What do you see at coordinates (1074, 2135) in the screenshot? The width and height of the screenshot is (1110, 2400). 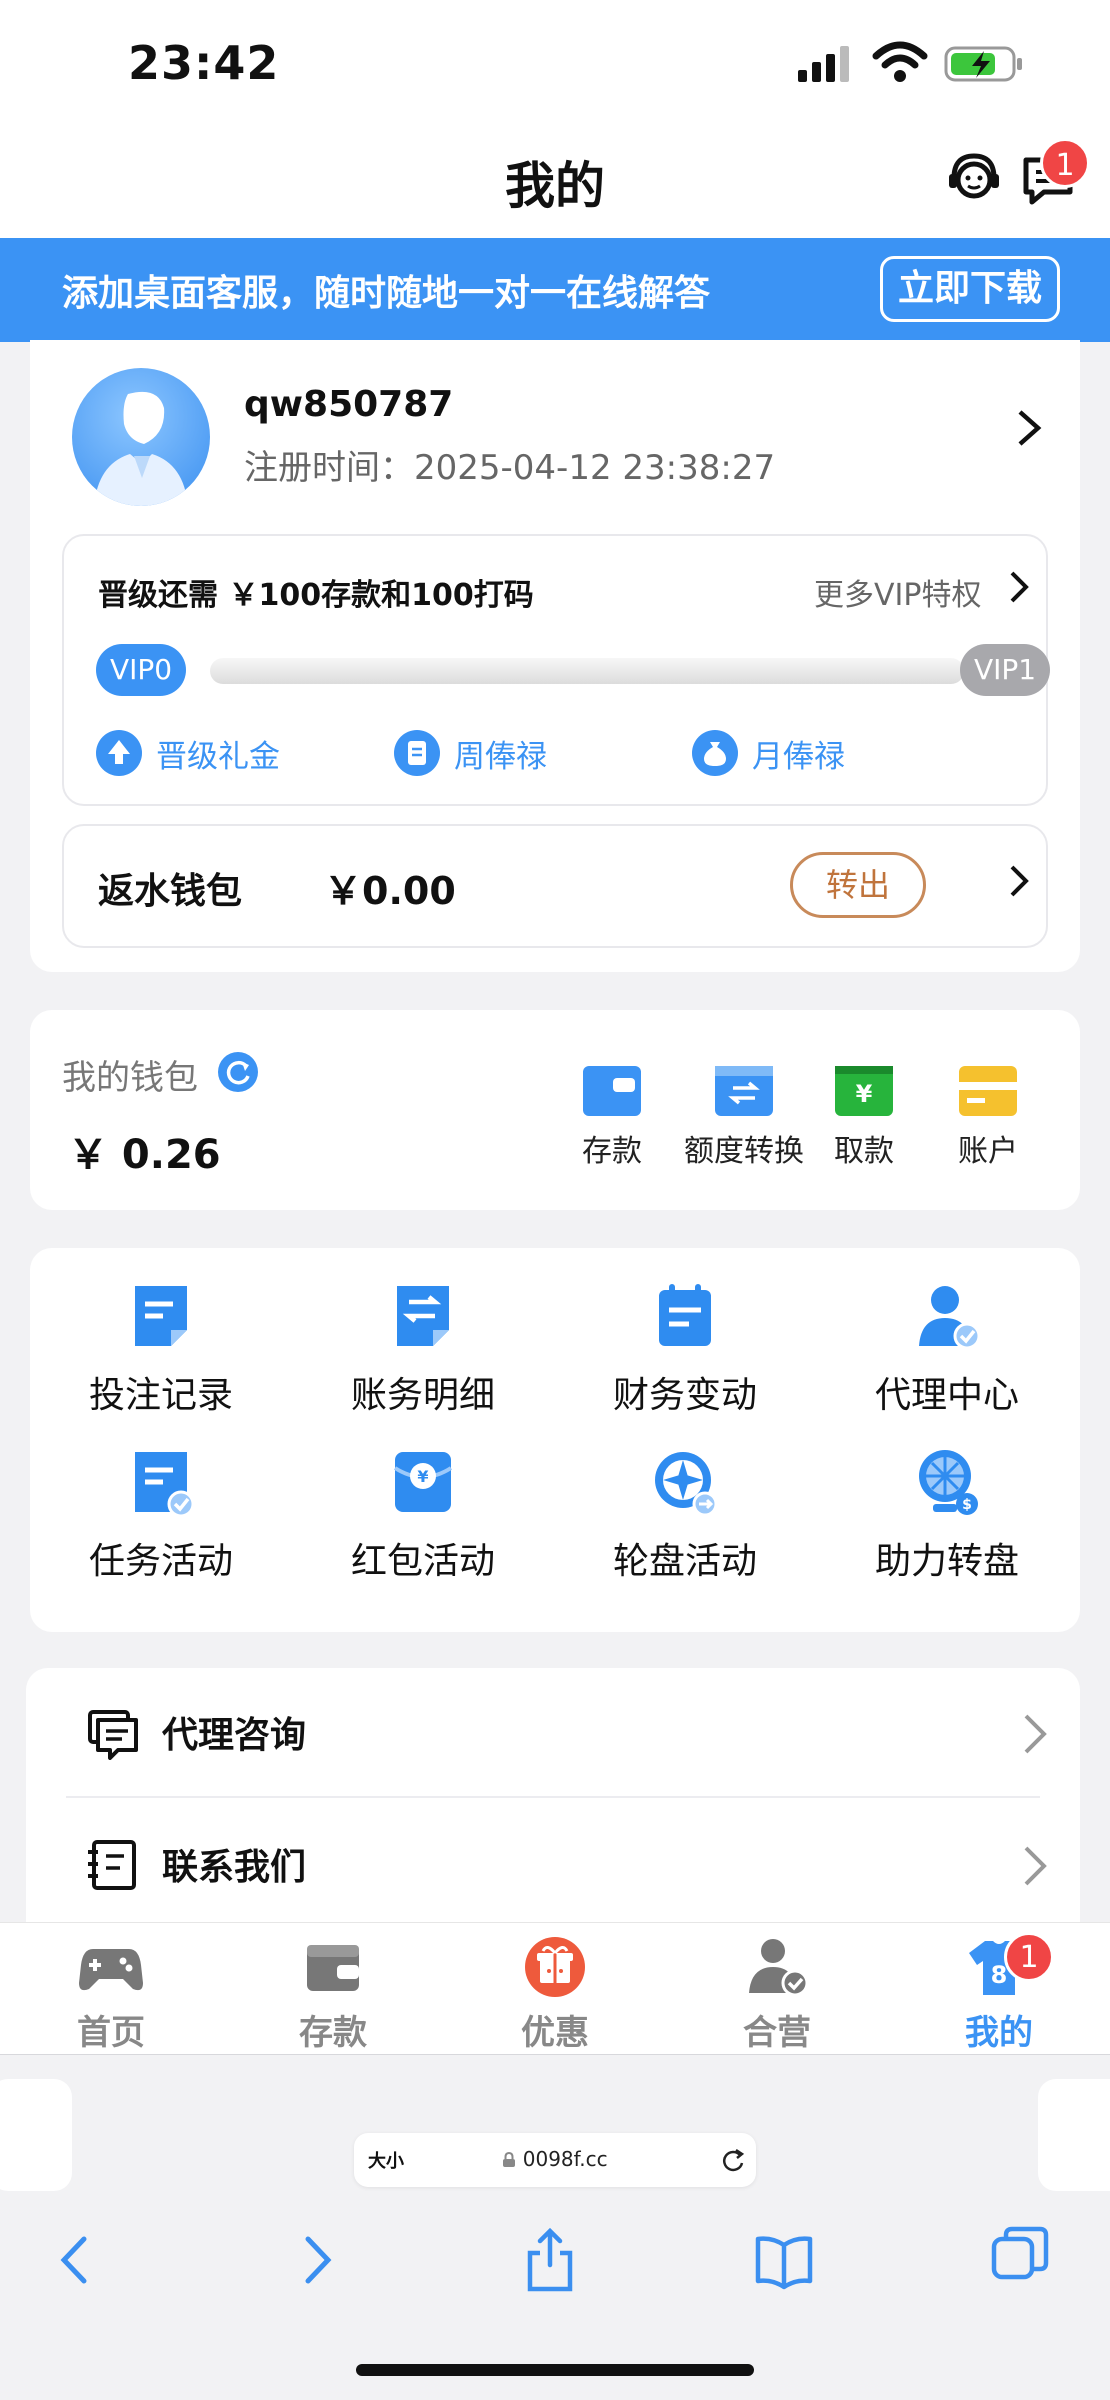 I see `next-tab-preview` at bounding box center [1074, 2135].